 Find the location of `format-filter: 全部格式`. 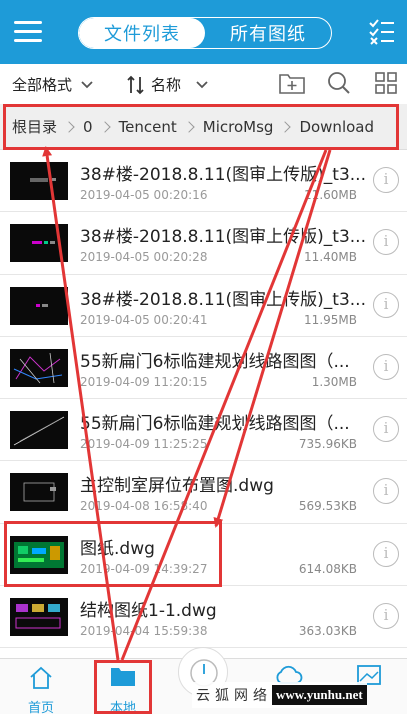

format-filter: 全部格式 is located at coordinates (53, 84).